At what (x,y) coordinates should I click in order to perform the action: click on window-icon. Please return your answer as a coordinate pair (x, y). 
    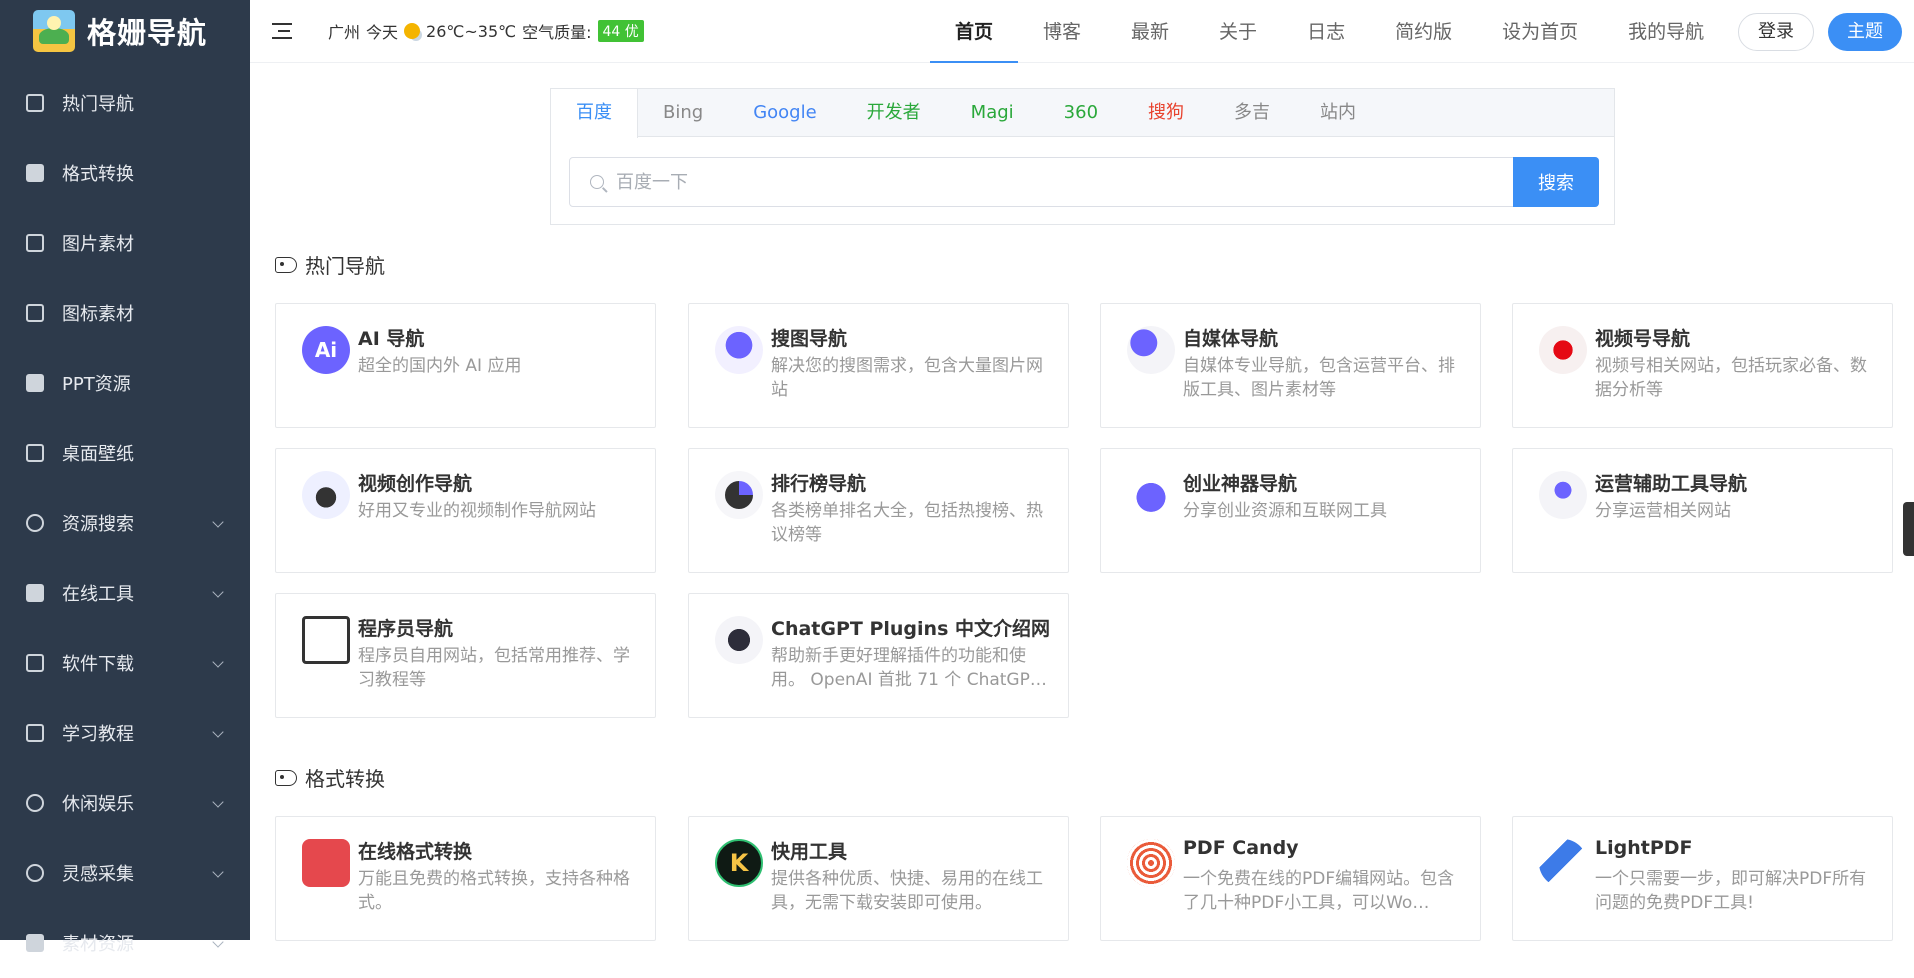
    Looking at the image, I should click on (35, 663).